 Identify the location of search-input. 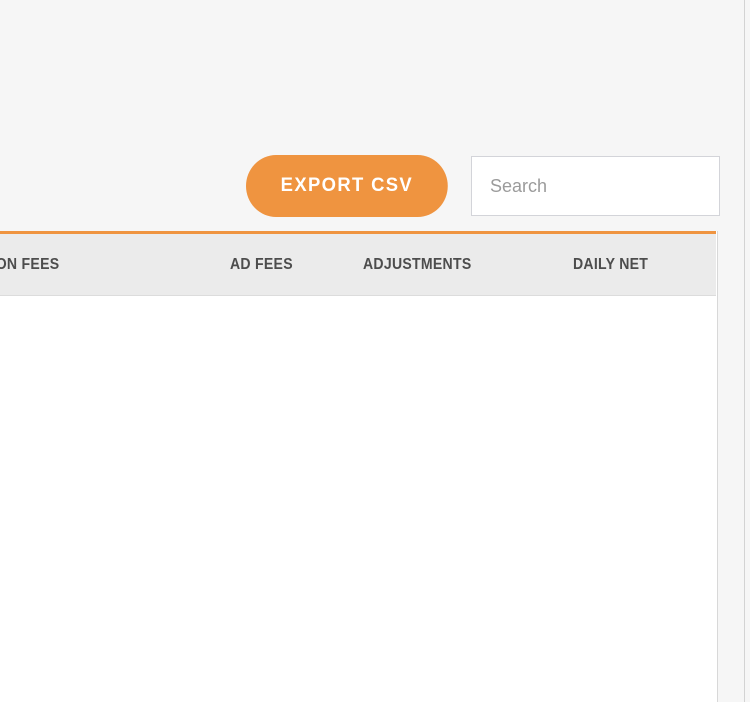
(595, 186).